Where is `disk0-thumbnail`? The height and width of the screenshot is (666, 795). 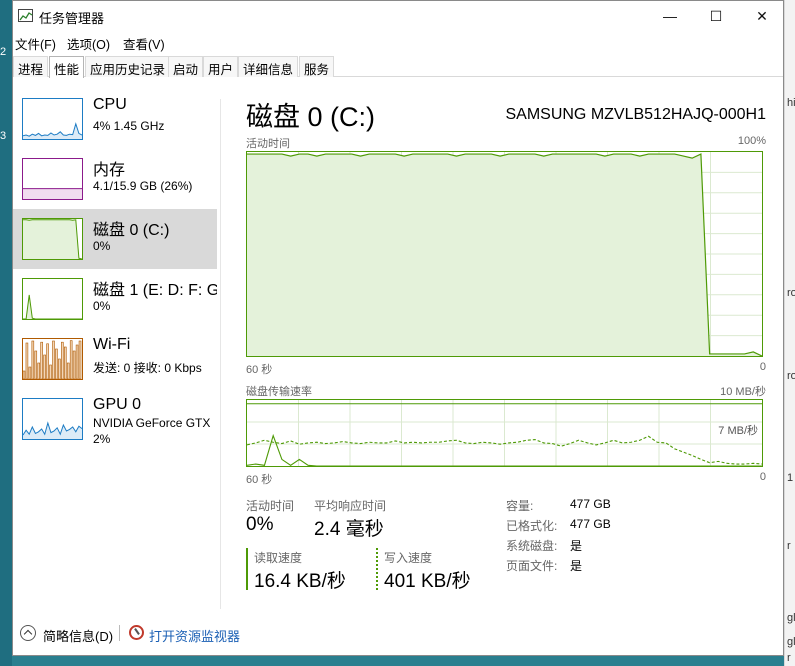
disk0-thumbnail is located at coordinates (52, 239).